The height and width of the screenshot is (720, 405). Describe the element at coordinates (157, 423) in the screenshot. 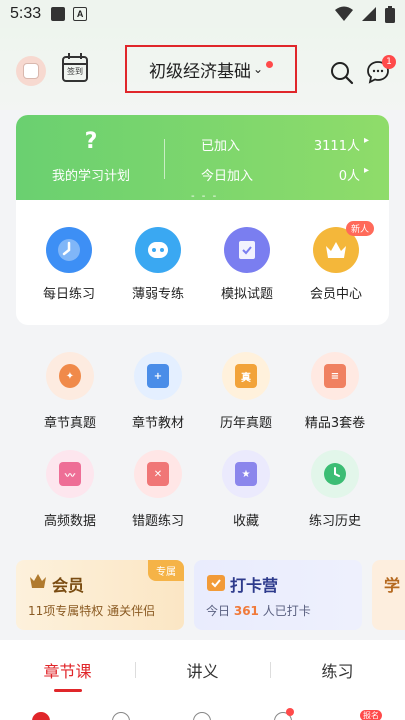

I see `grid-label: 章节教材` at that location.